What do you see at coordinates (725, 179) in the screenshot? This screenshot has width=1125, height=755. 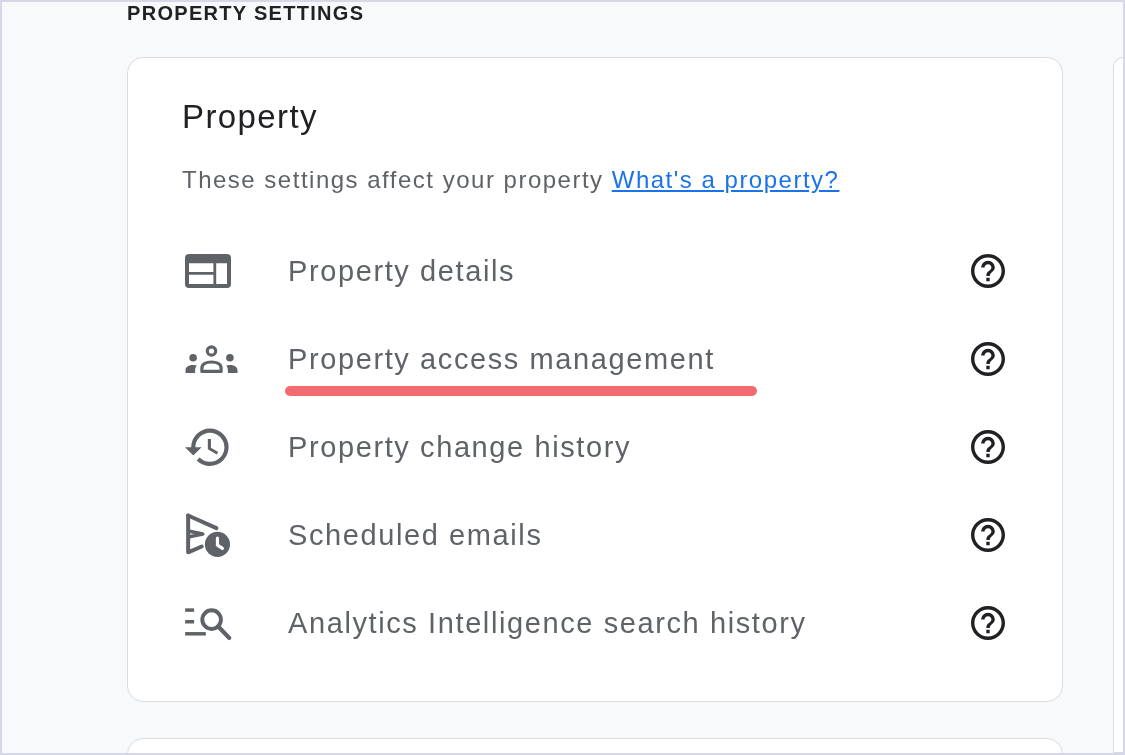 I see `help-link: What's a property?` at bounding box center [725, 179].